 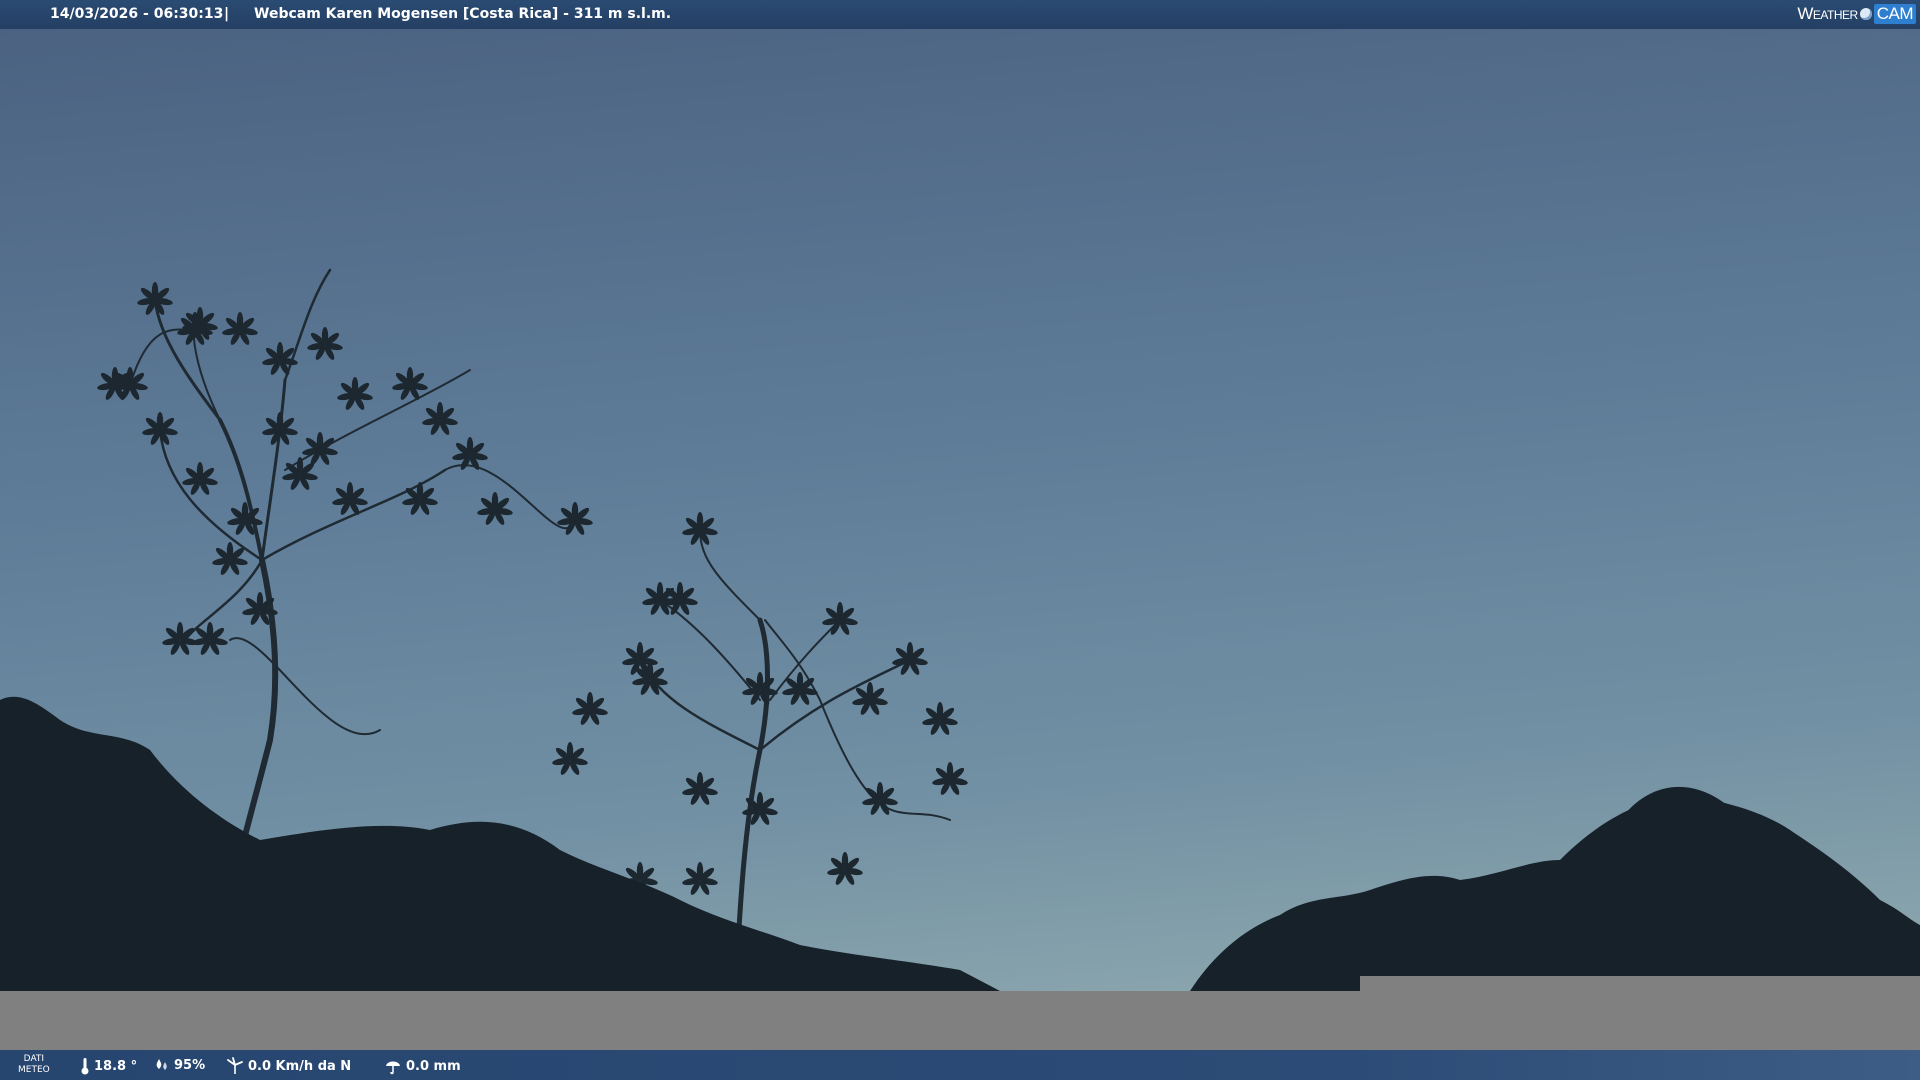 What do you see at coordinates (1894, 14) in the screenshot?
I see `logo-text-cam: CAM` at bounding box center [1894, 14].